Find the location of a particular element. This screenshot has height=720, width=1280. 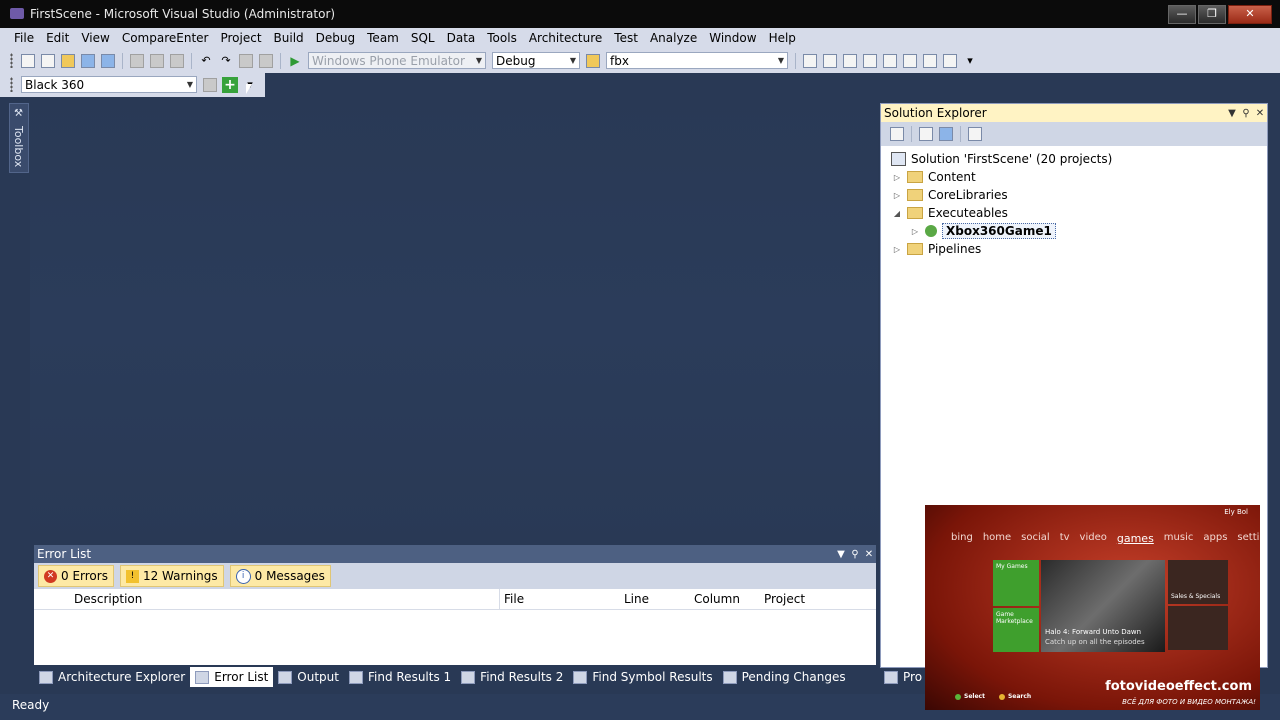

save-icon is located at coordinates (88, 61).